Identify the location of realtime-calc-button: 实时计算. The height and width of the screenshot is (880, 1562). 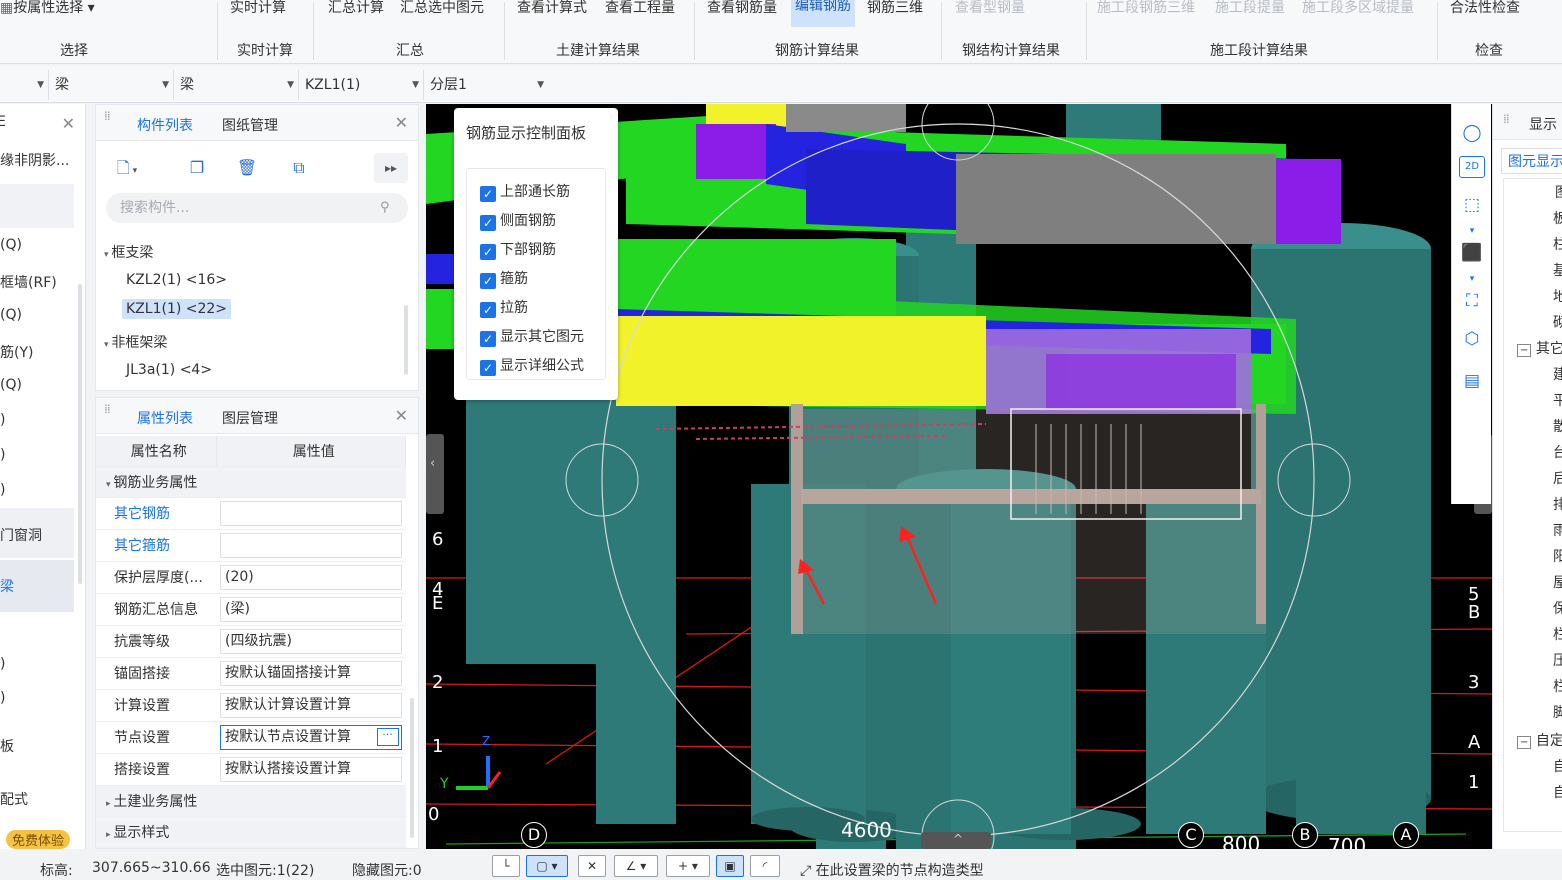
(258, 8).